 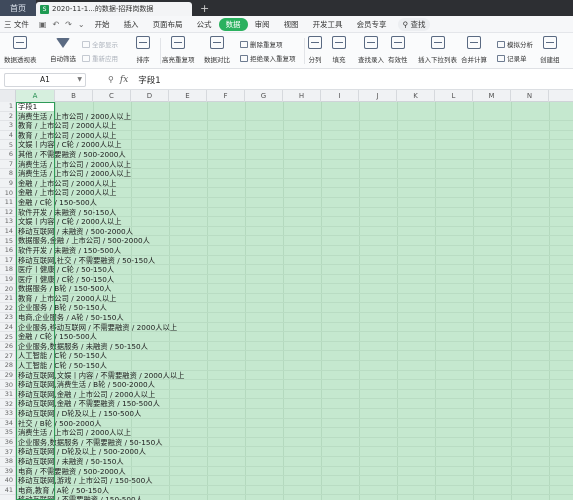 I want to click on cell-a: 移动互联网 / D轮及以上 / 150-500人, so click(x=294, y=414).